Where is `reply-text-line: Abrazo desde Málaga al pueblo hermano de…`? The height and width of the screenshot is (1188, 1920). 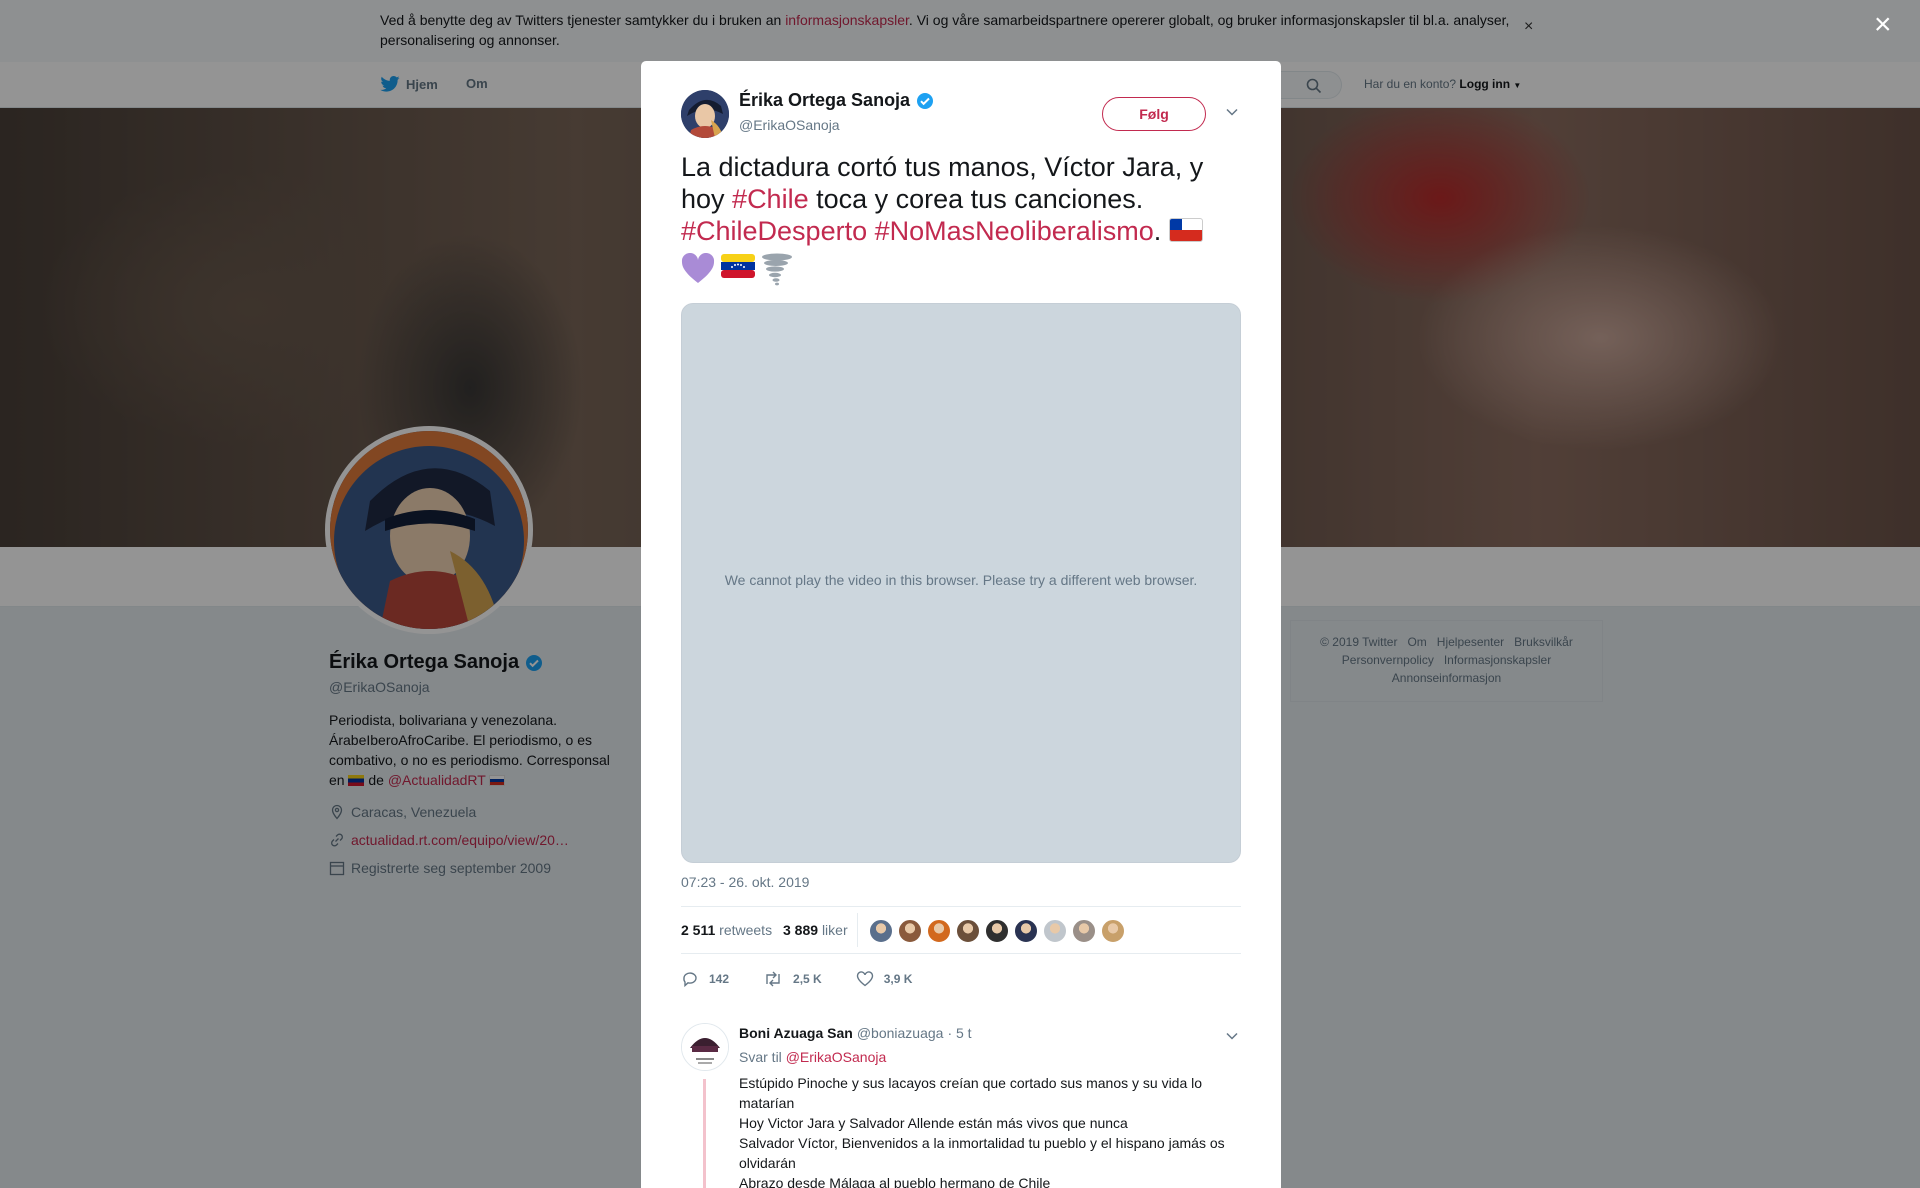
reply-text-line: Abrazo desde Málaga al pueblo hermano de… is located at coordinates (895, 1181).